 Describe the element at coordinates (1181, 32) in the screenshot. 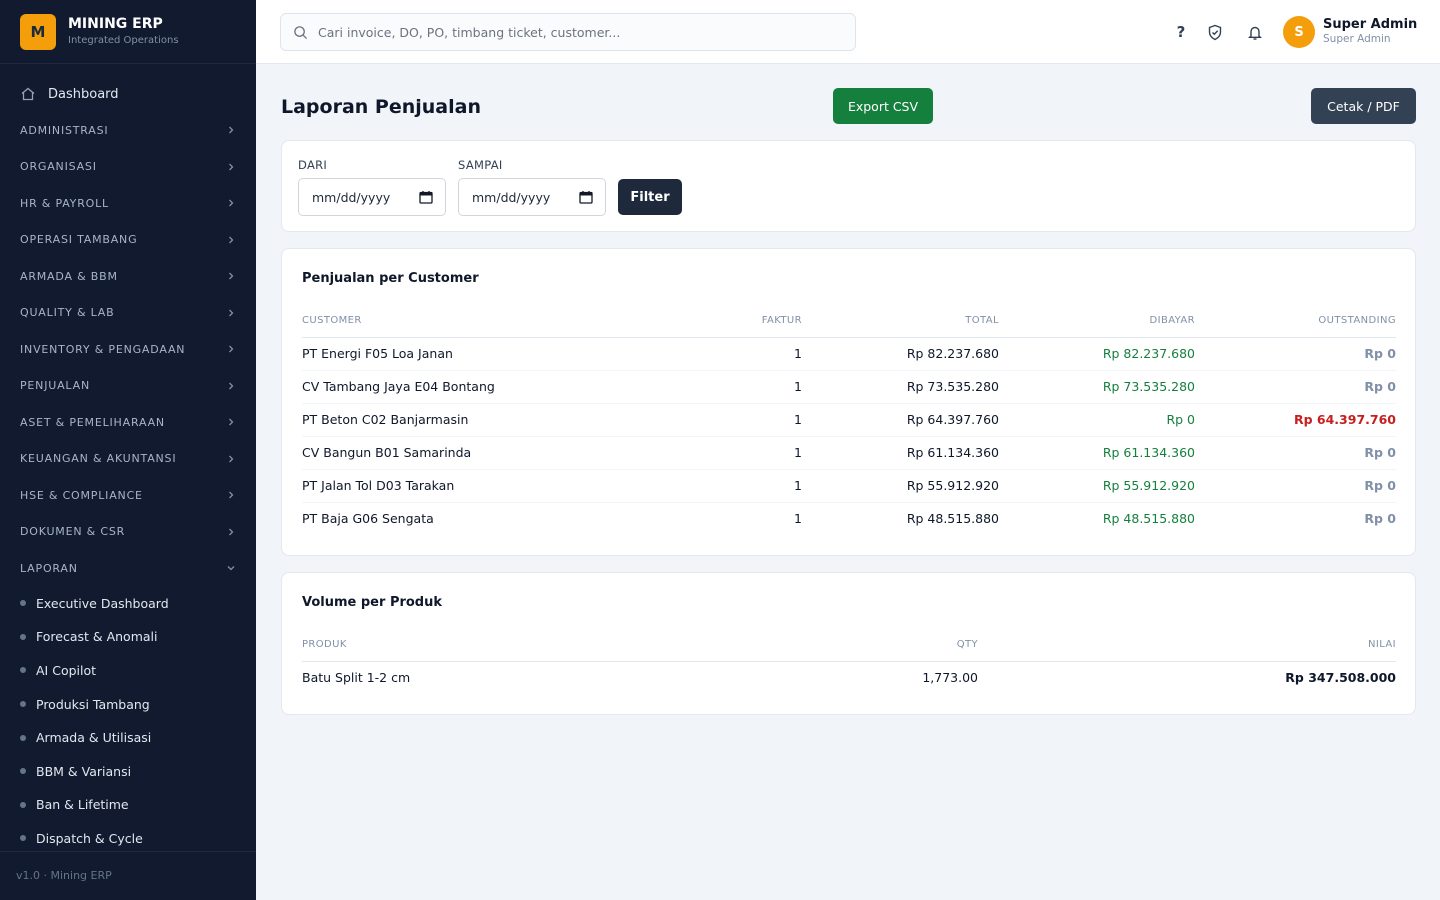

I see `help-icon: ?` at that location.